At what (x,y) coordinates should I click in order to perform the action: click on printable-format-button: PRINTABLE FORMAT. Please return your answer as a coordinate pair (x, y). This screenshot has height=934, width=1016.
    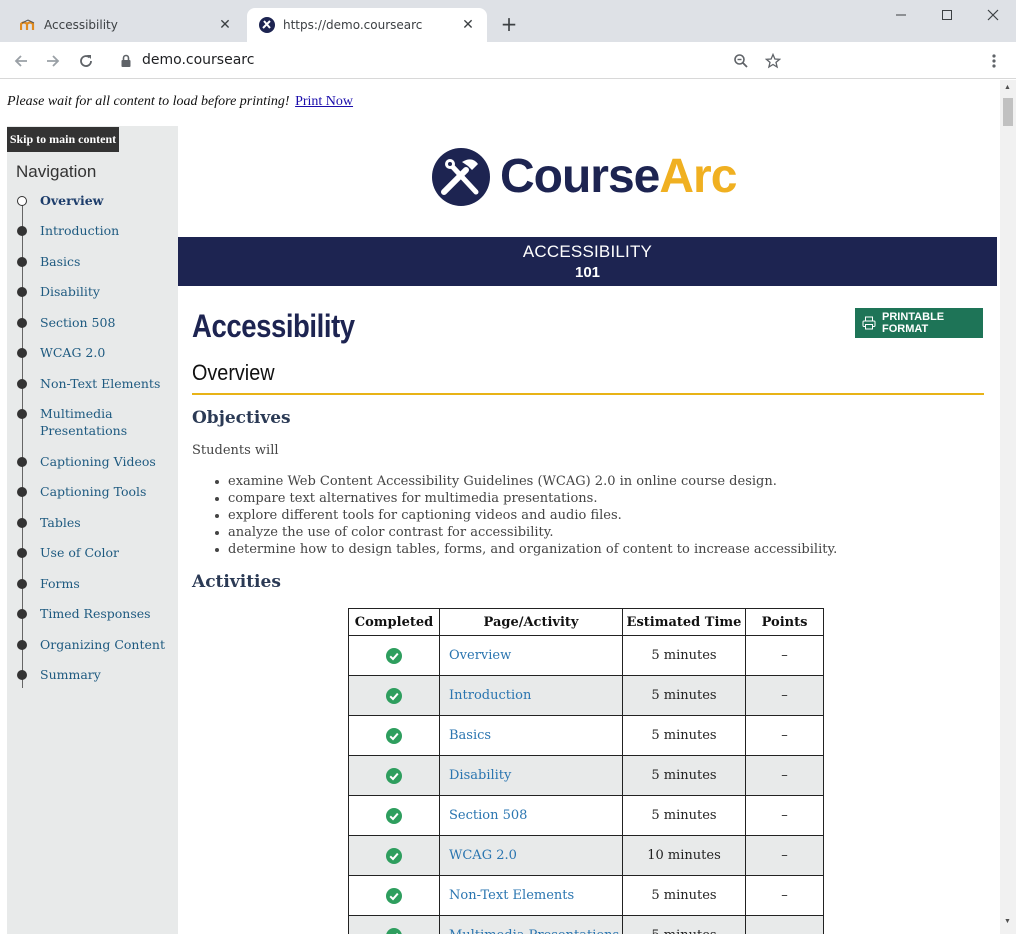
    Looking at the image, I should click on (919, 323).